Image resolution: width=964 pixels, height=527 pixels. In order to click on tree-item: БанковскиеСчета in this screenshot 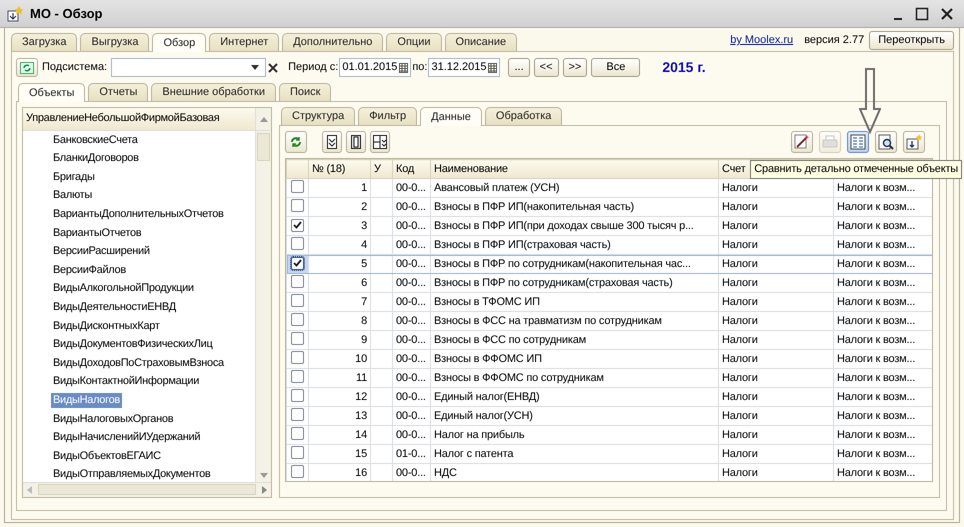, I will do `click(95, 140)`.